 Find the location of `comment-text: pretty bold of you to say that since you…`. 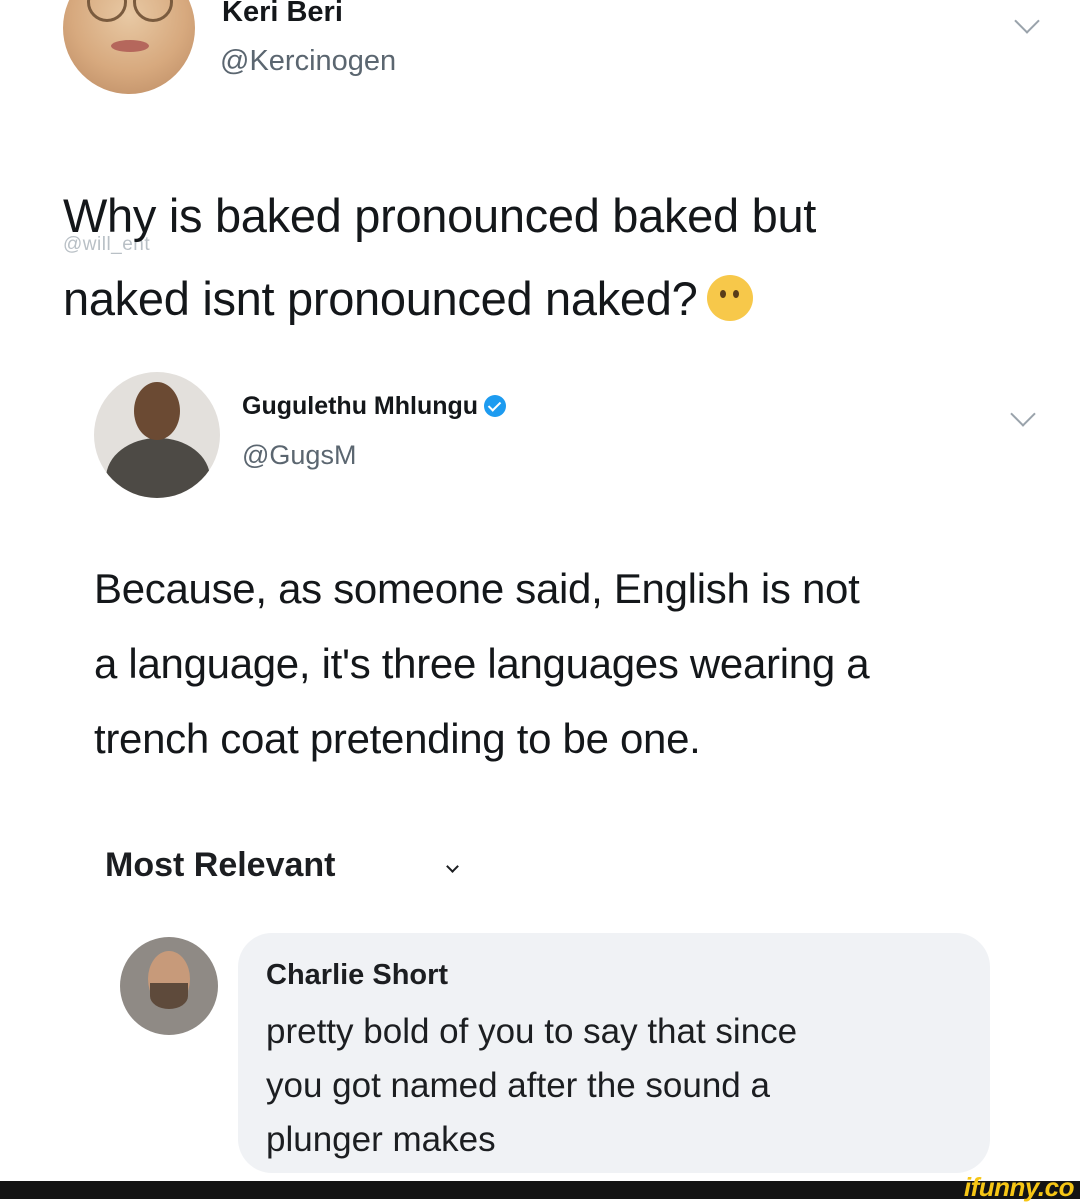

comment-text: pretty bold of you to say that since you… is located at coordinates (626, 1086).